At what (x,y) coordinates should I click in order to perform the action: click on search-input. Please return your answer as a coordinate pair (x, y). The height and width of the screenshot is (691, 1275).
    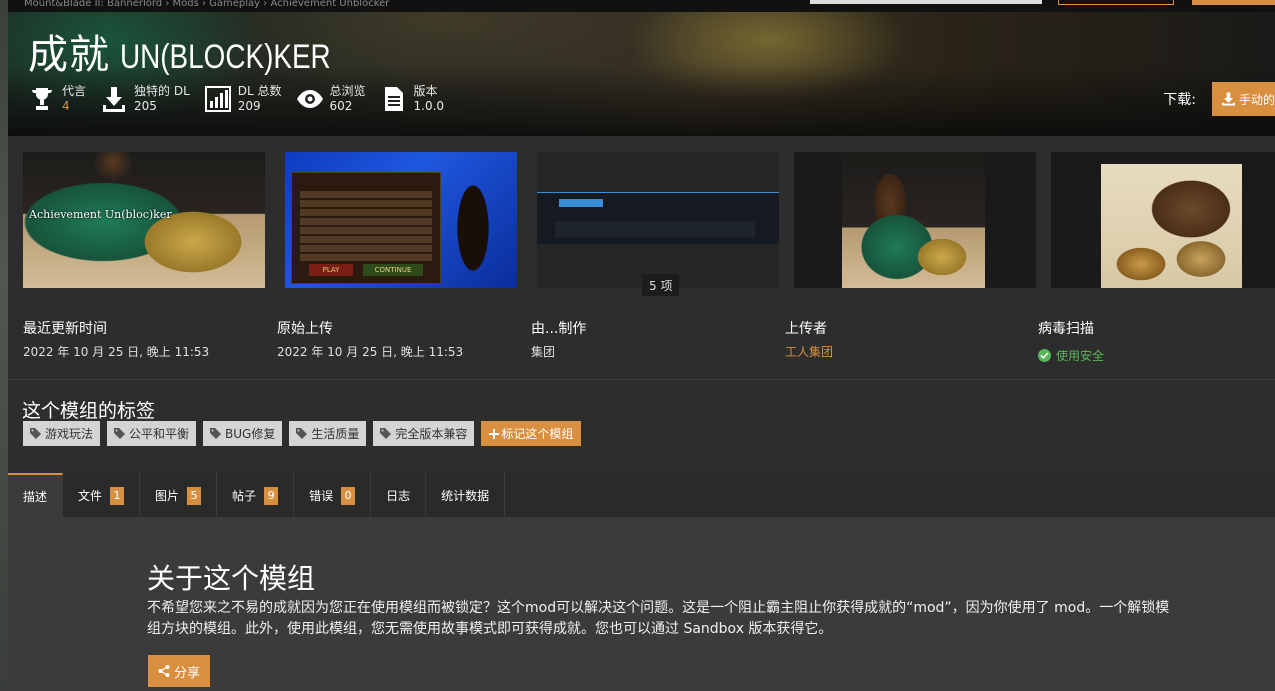
    Looking at the image, I should click on (926, 2).